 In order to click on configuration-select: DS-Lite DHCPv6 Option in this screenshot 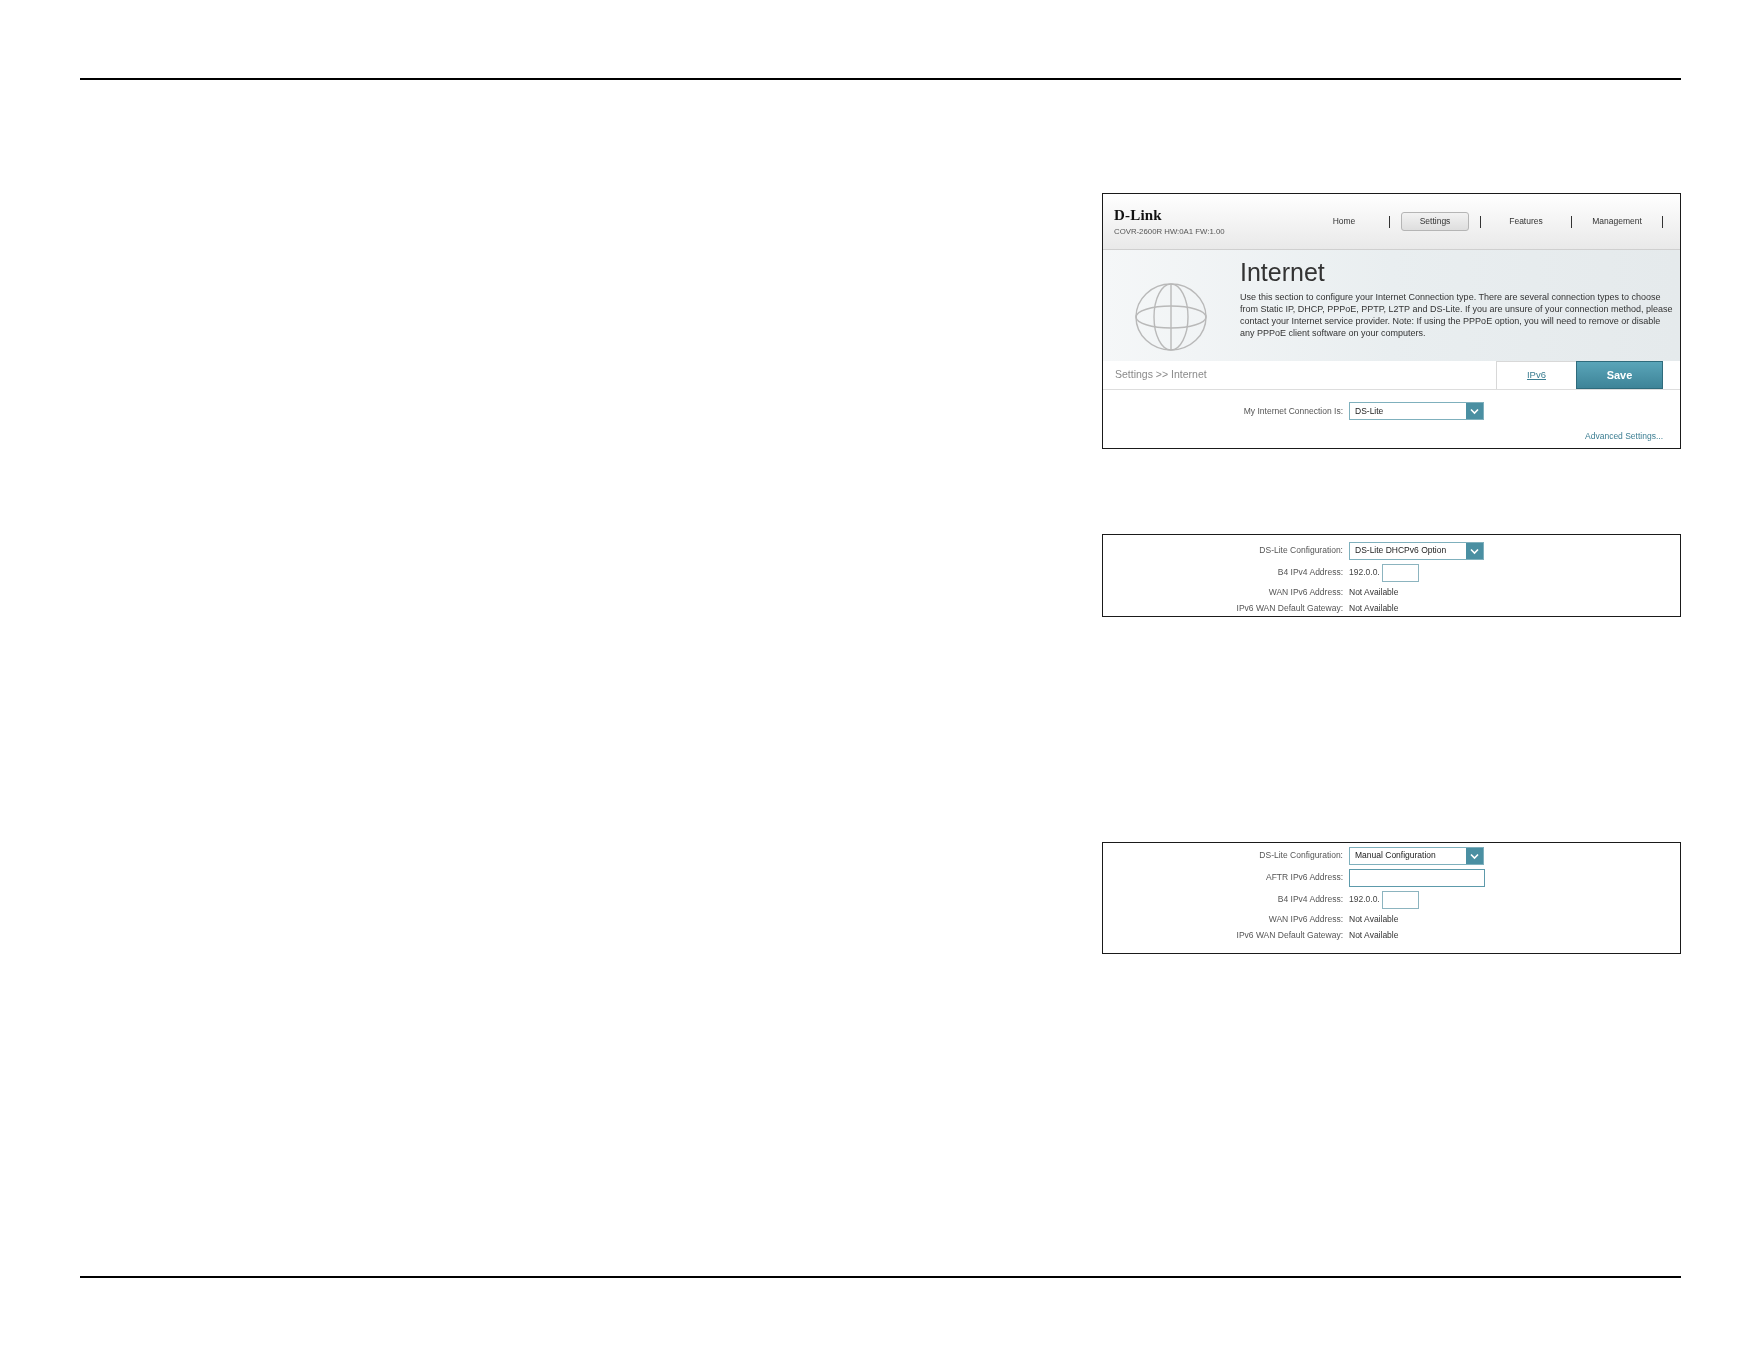, I will do `click(1416, 550)`.